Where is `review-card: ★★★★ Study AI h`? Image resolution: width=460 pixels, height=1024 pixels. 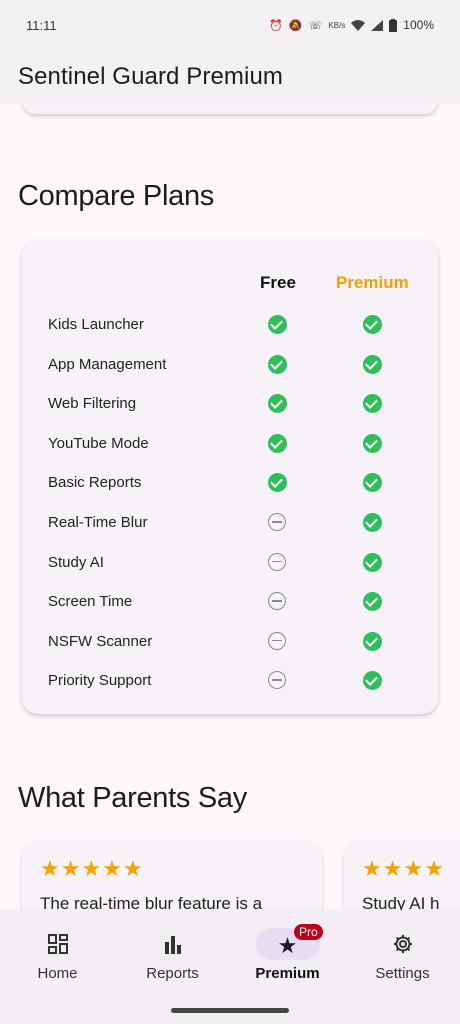 review-card: ★★★★ Study AI h is located at coordinates (402, 876).